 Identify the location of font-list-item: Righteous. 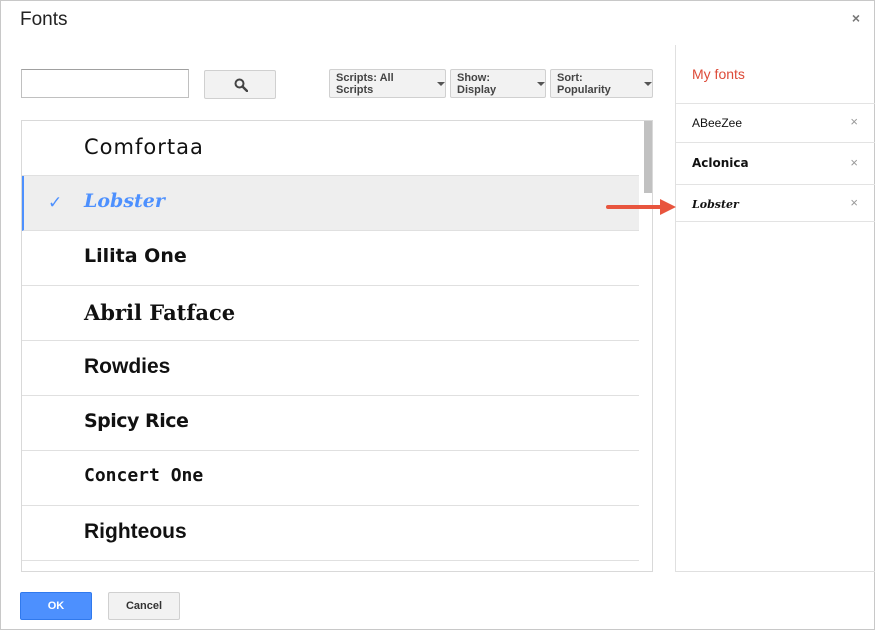
(330, 533).